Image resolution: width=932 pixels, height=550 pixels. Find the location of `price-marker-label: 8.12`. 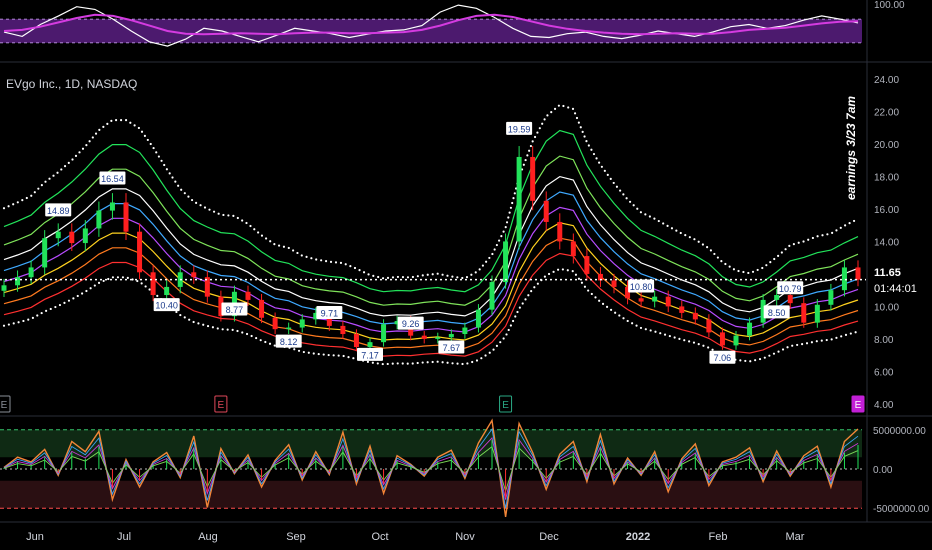

price-marker-label: 8.12 is located at coordinates (289, 342).